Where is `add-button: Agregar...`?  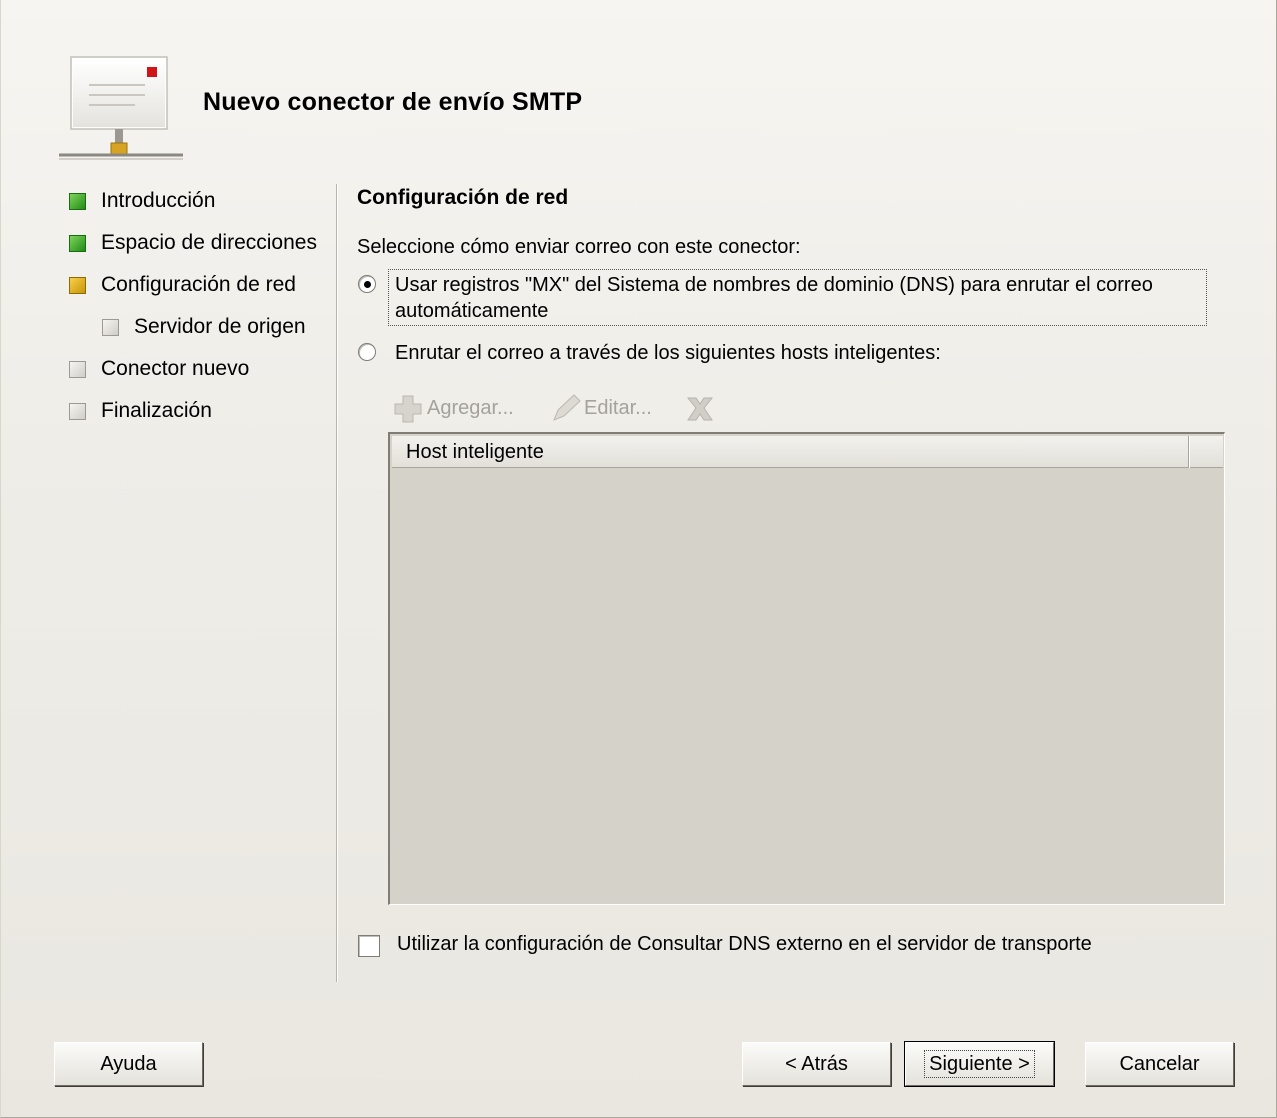
add-button: Agregar... is located at coordinates (452, 408).